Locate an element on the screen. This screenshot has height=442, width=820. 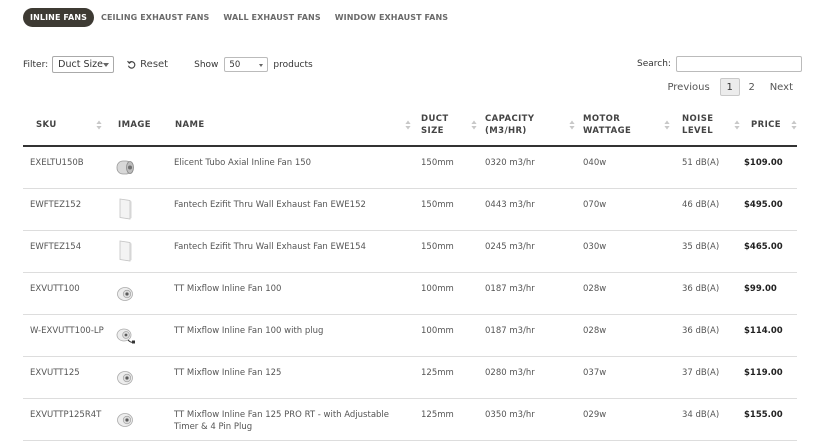
column-header-sku: SKU is located at coordinates (64, 125).